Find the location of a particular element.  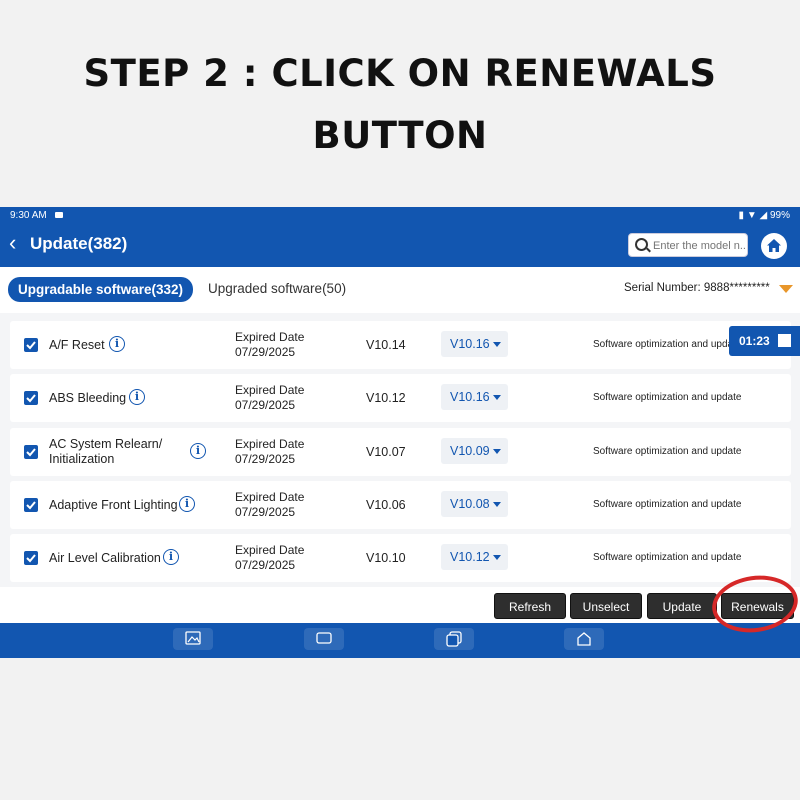

current-version: V10.14 is located at coordinates (386, 345).